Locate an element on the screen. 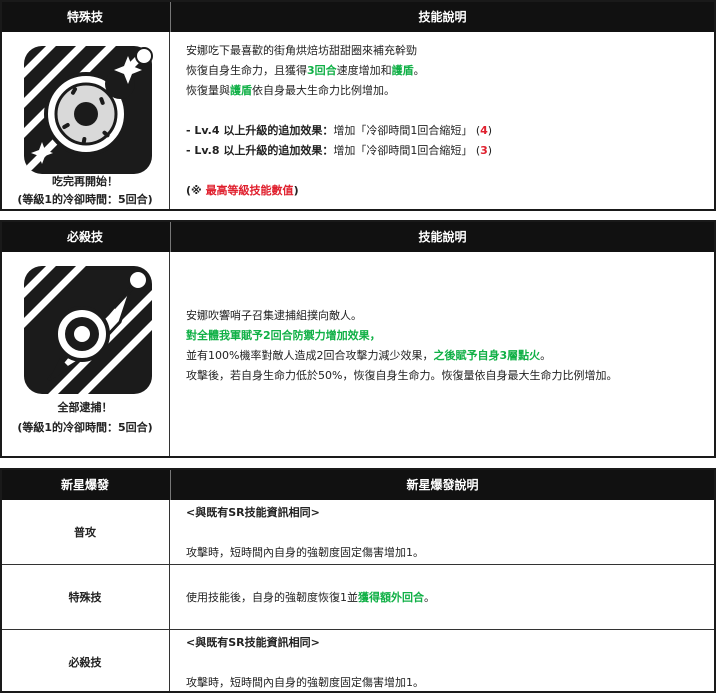  desc-line: 恢復量與護盾依自身最大生命力比例增加。 is located at coordinates (290, 90).